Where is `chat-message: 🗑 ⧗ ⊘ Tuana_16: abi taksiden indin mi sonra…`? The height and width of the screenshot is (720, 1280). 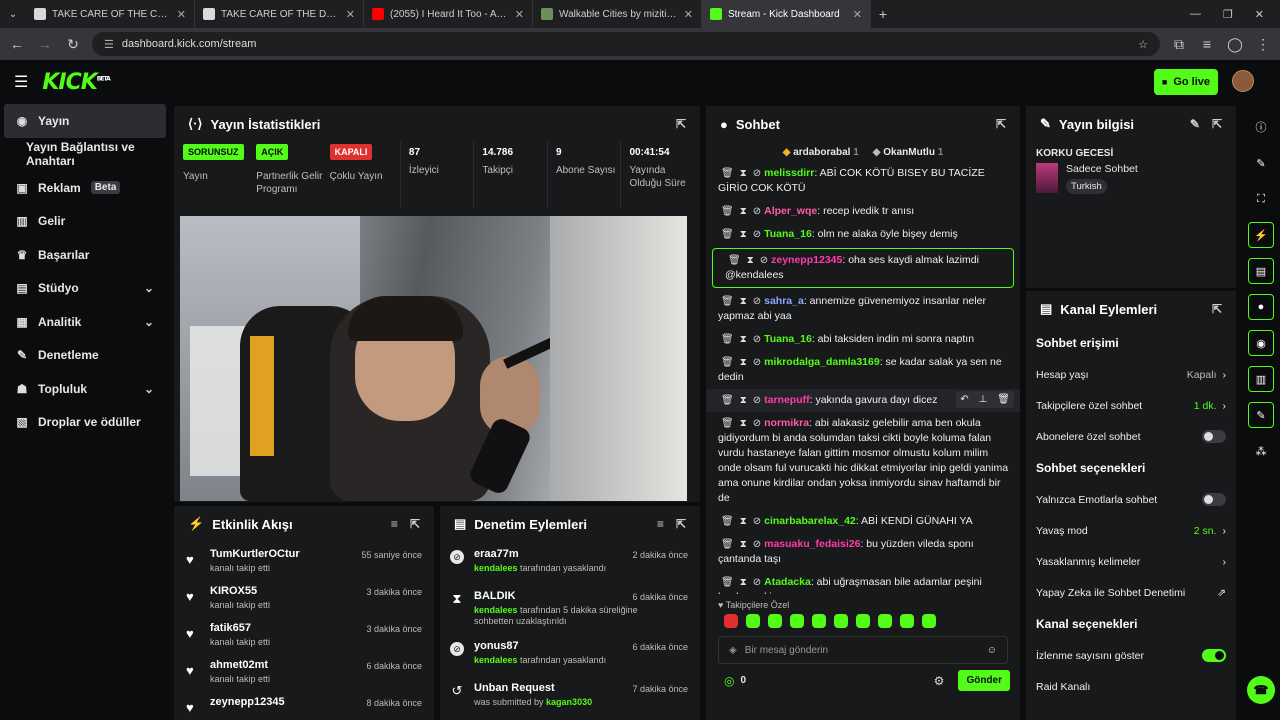 chat-message: 🗑 ⧗ ⊘ Tuana_16: abi taksiden indin mi sonra… is located at coordinates (863, 339).